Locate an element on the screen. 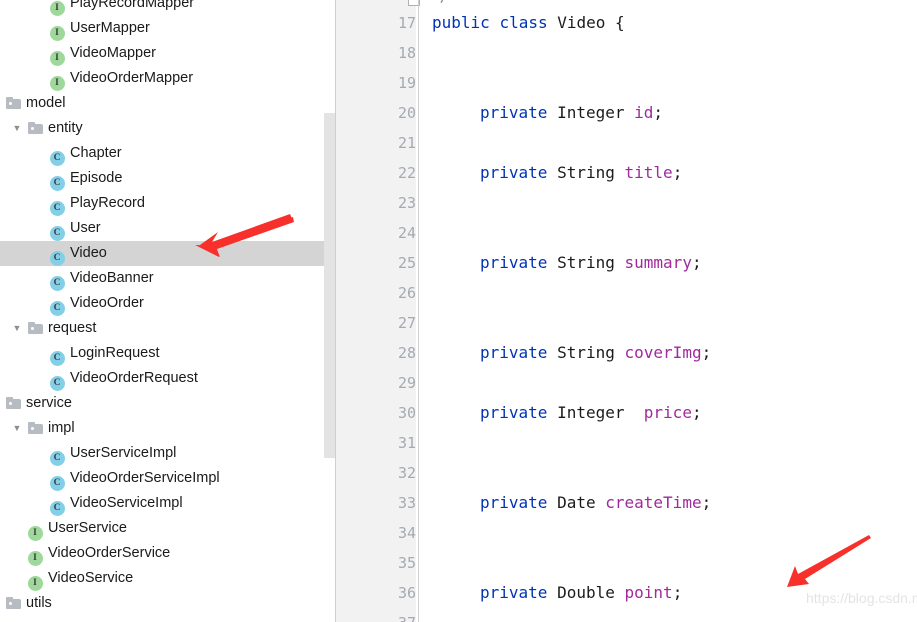  tree-item-label: entity is located at coordinates (65, 128).